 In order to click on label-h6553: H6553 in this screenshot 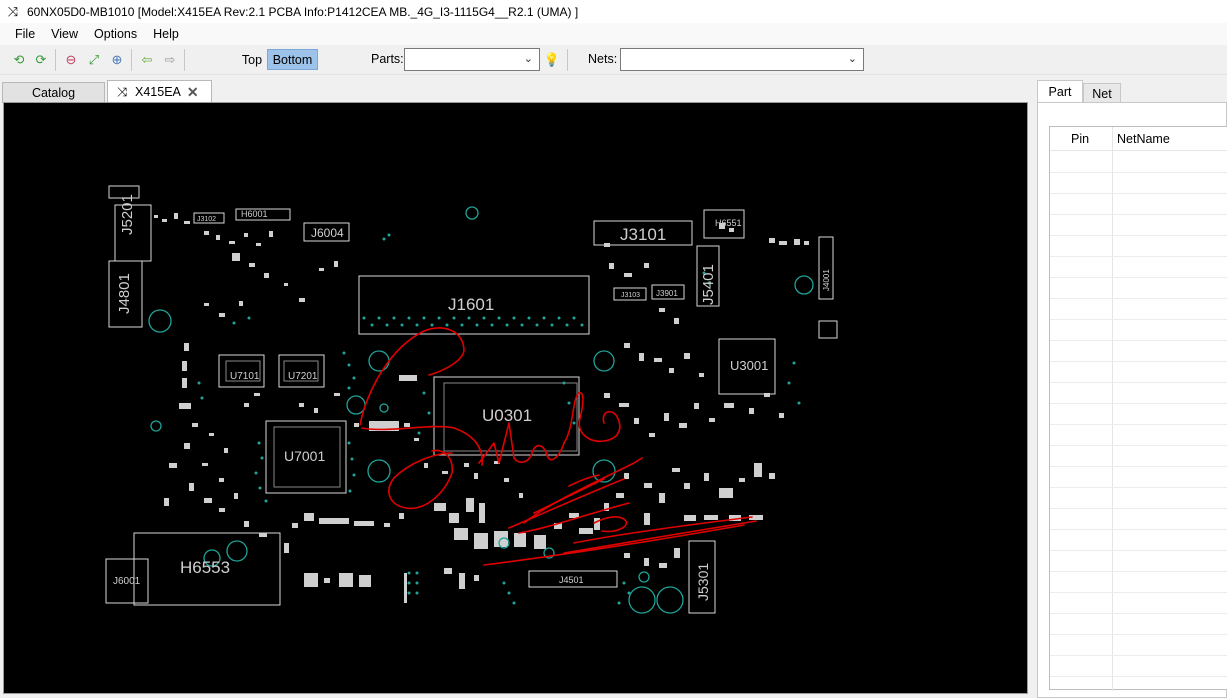, I will do `click(205, 567)`.